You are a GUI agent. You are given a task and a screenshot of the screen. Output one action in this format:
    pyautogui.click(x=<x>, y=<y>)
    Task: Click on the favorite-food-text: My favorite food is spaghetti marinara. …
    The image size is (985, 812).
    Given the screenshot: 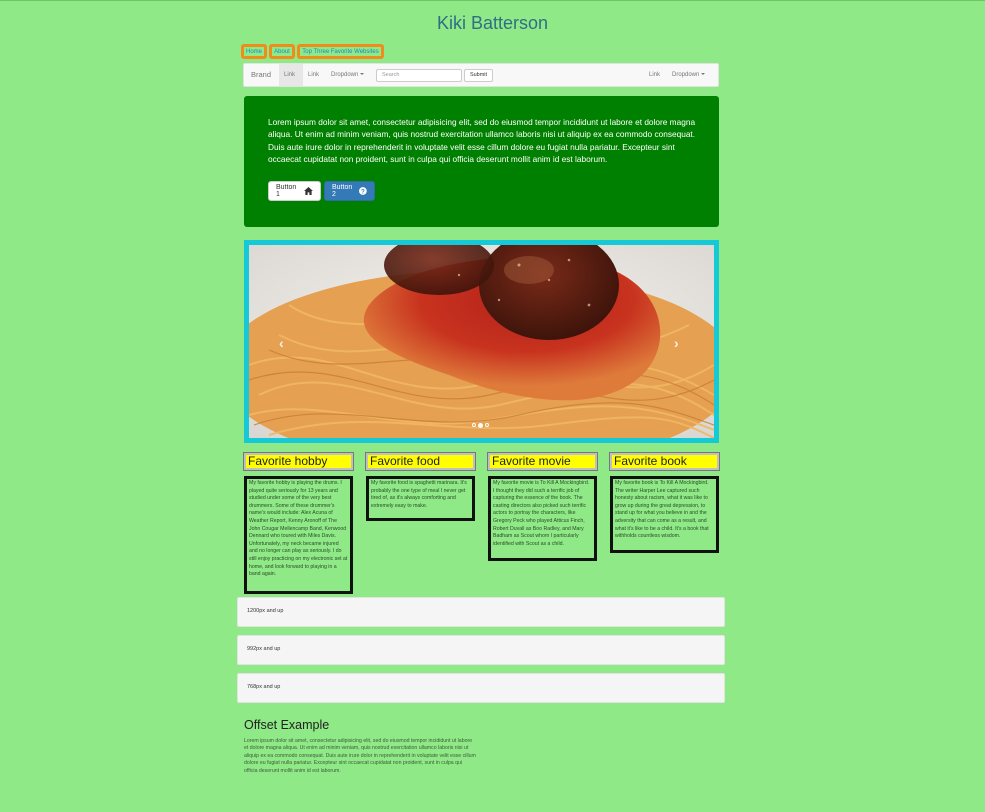 What is the action you would take?
    pyautogui.click(x=420, y=498)
    